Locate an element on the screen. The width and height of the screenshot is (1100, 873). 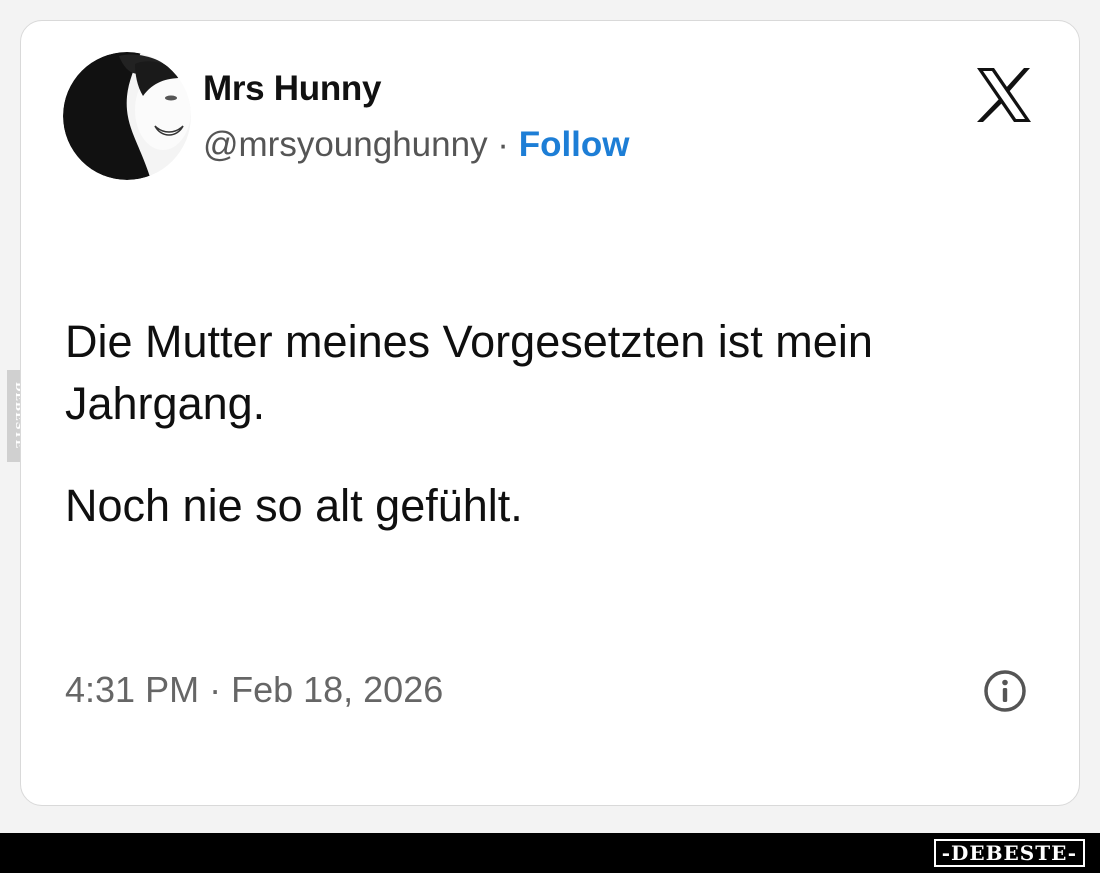
avatar is located at coordinates (127, 116).